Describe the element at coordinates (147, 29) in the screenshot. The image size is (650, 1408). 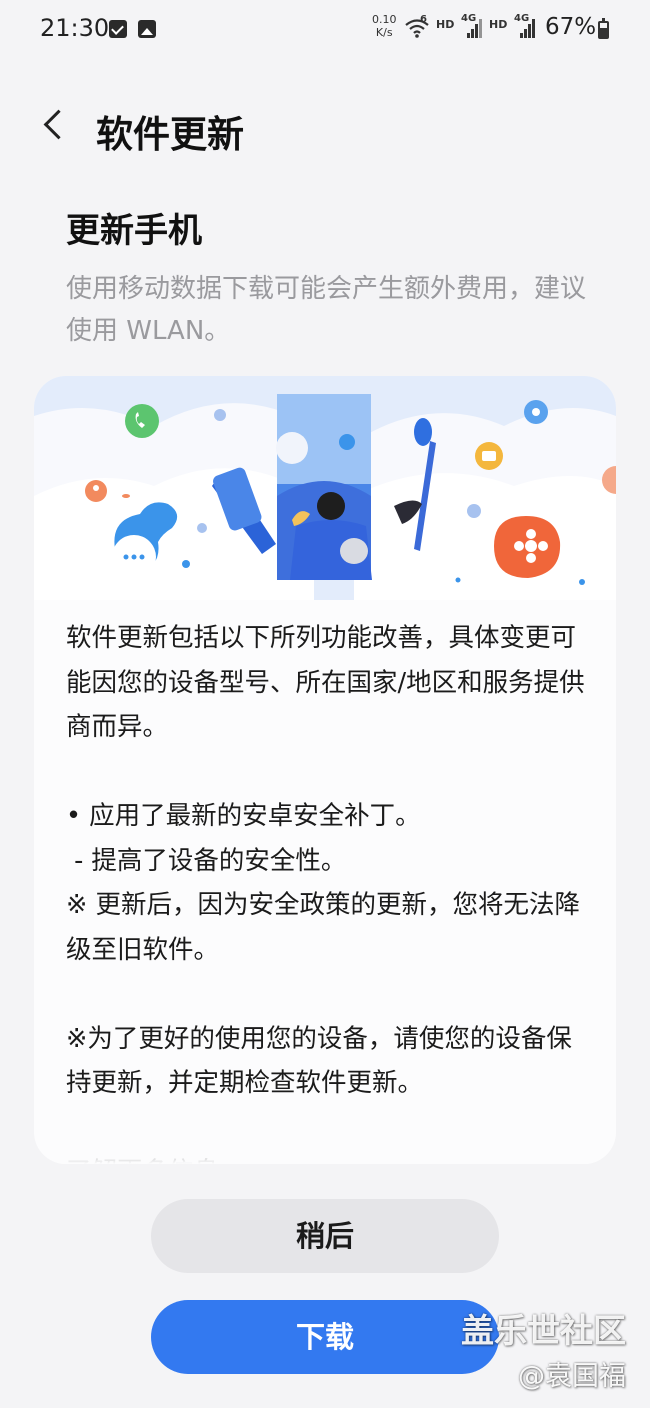
I see `image-notification-icon` at that location.